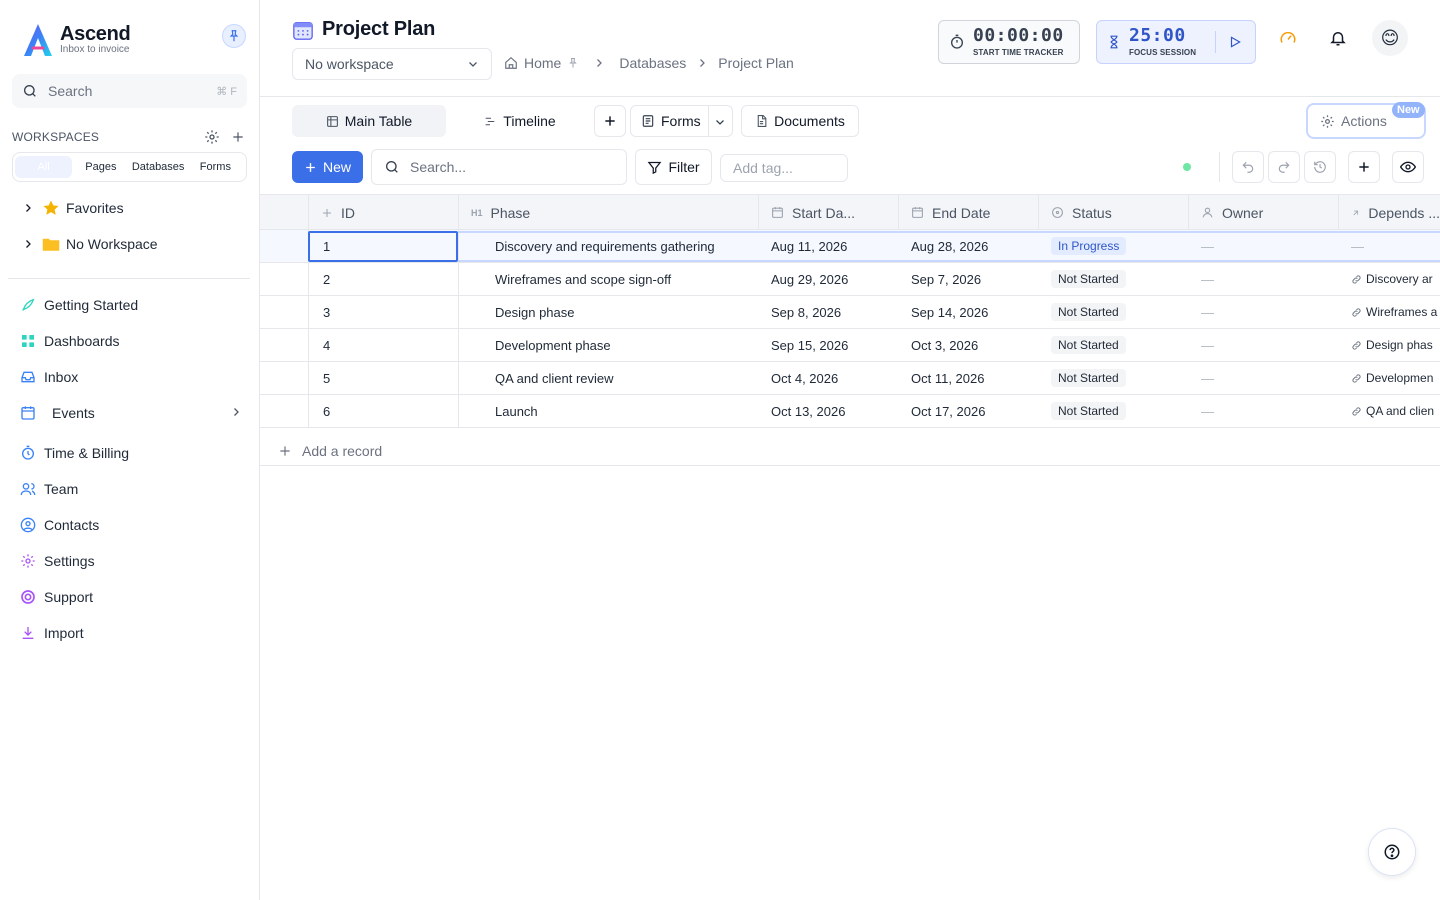 The height and width of the screenshot is (900, 1440). Describe the element at coordinates (49, 377) in the screenshot. I see `nav-inbox: Inbox` at that location.